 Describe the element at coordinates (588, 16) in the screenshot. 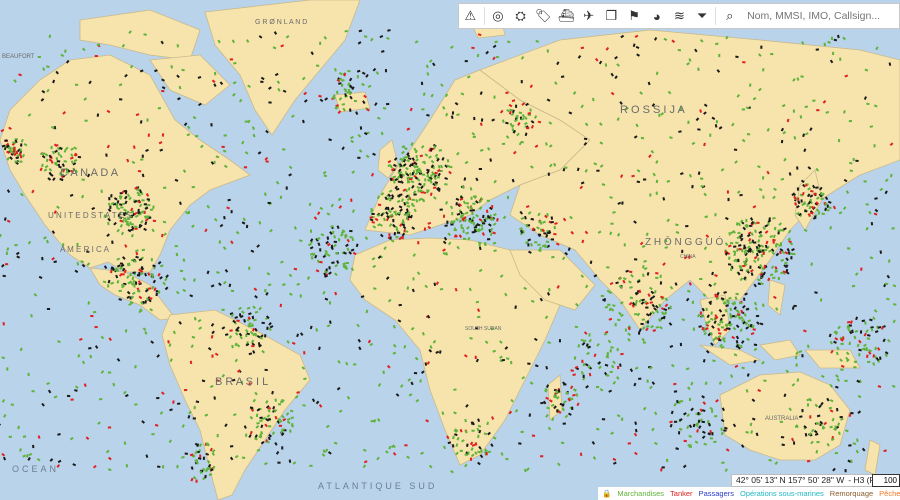

I see `plane-icon: ✈` at that location.